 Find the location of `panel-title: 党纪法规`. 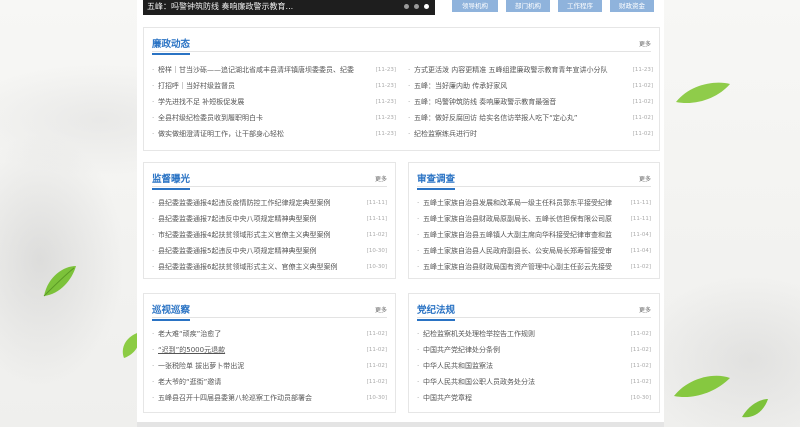

panel-title: 党纪法规 is located at coordinates (436, 311).